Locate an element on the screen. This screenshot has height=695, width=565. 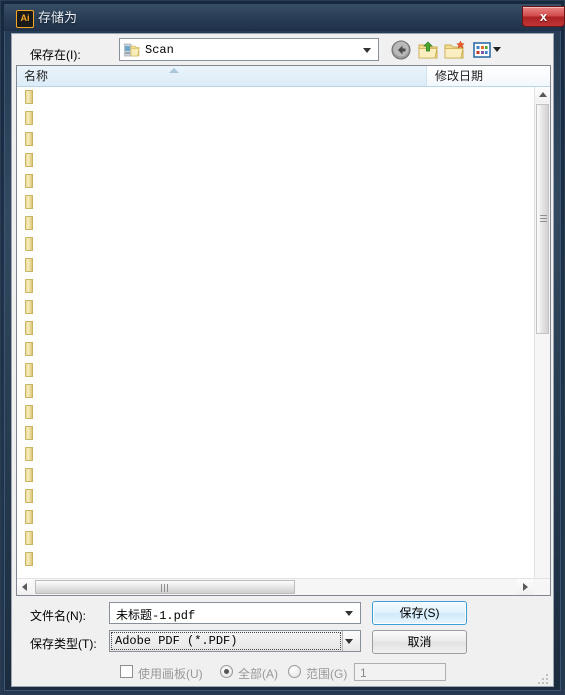
horizontal-scrollbar is located at coordinates (283, 586).